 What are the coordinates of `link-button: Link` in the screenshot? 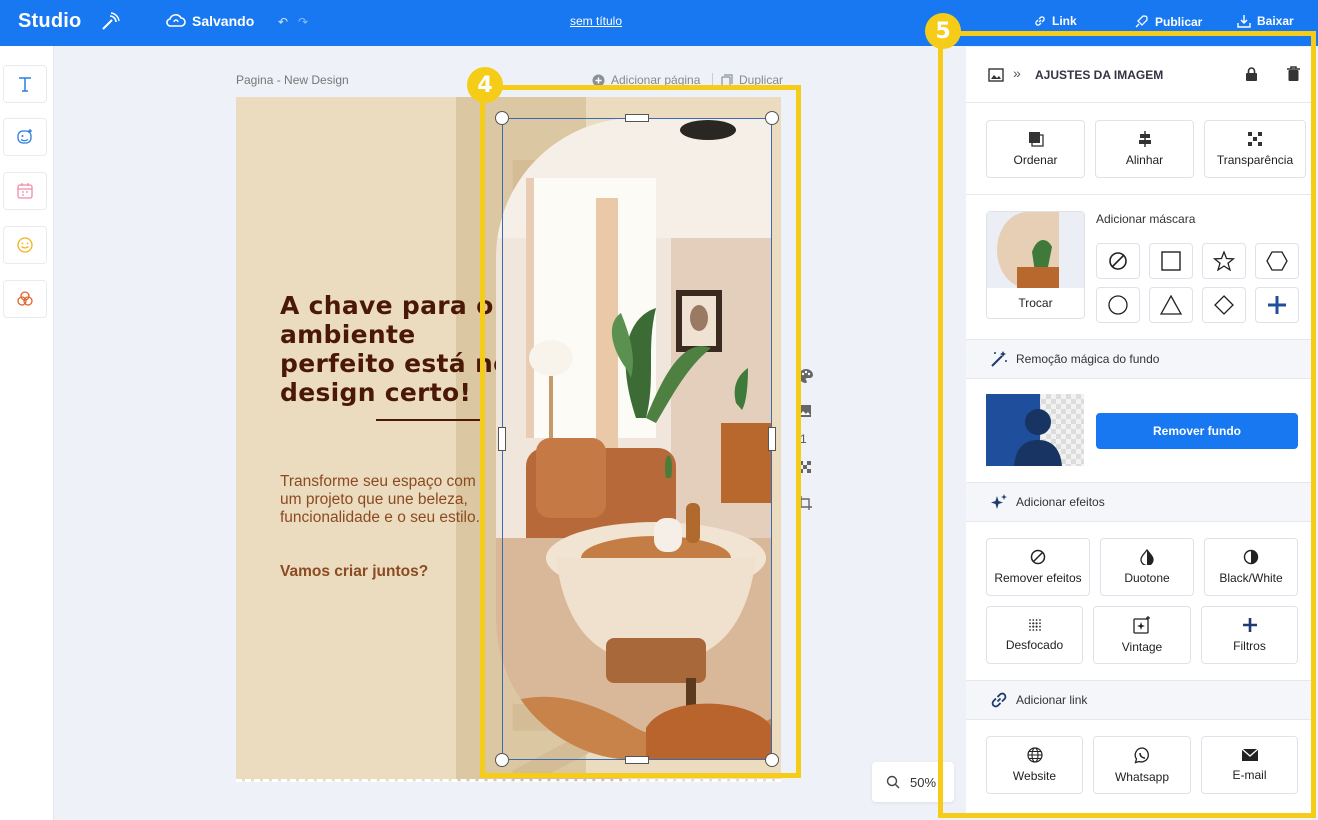 It's located at (1055, 21).